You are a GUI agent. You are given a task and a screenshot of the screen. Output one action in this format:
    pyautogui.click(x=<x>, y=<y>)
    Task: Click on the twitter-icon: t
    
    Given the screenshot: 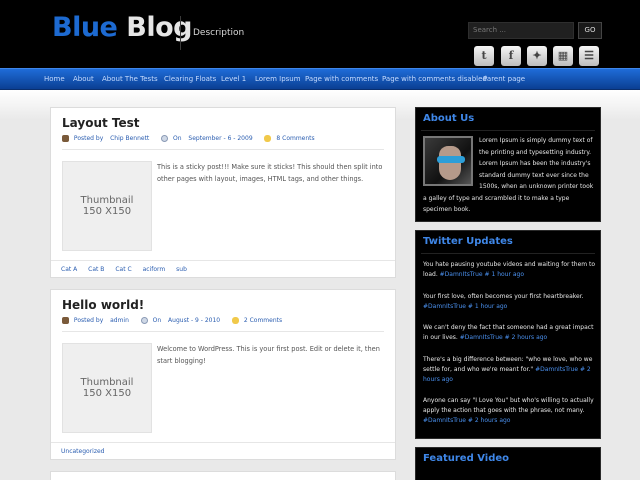 What is the action you would take?
    pyautogui.click(x=484, y=56)
    